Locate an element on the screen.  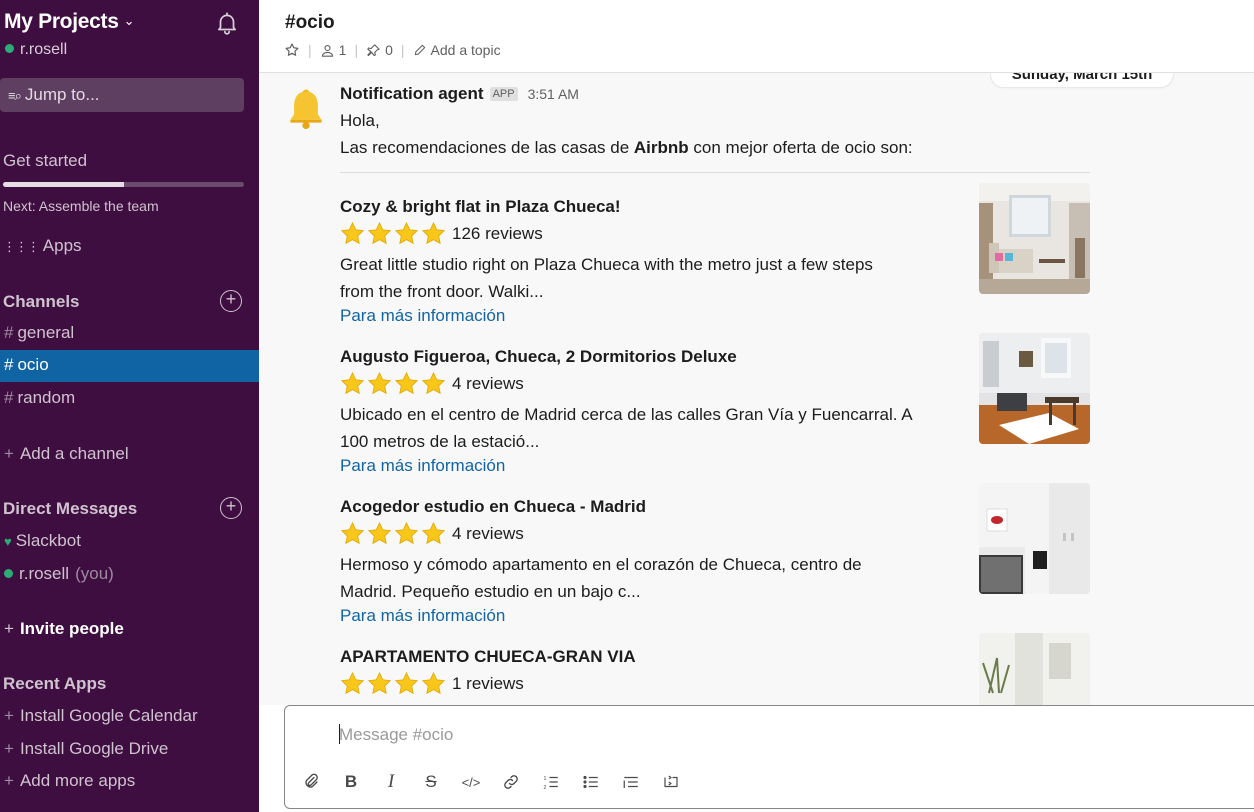
members-button: 1 is located at coordinates (333, 50).